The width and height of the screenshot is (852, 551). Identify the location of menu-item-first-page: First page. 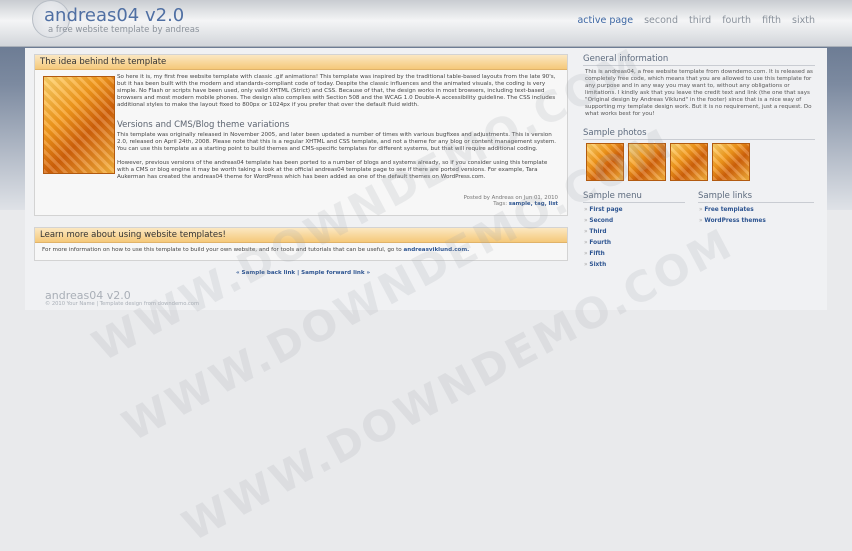
(603, 210).